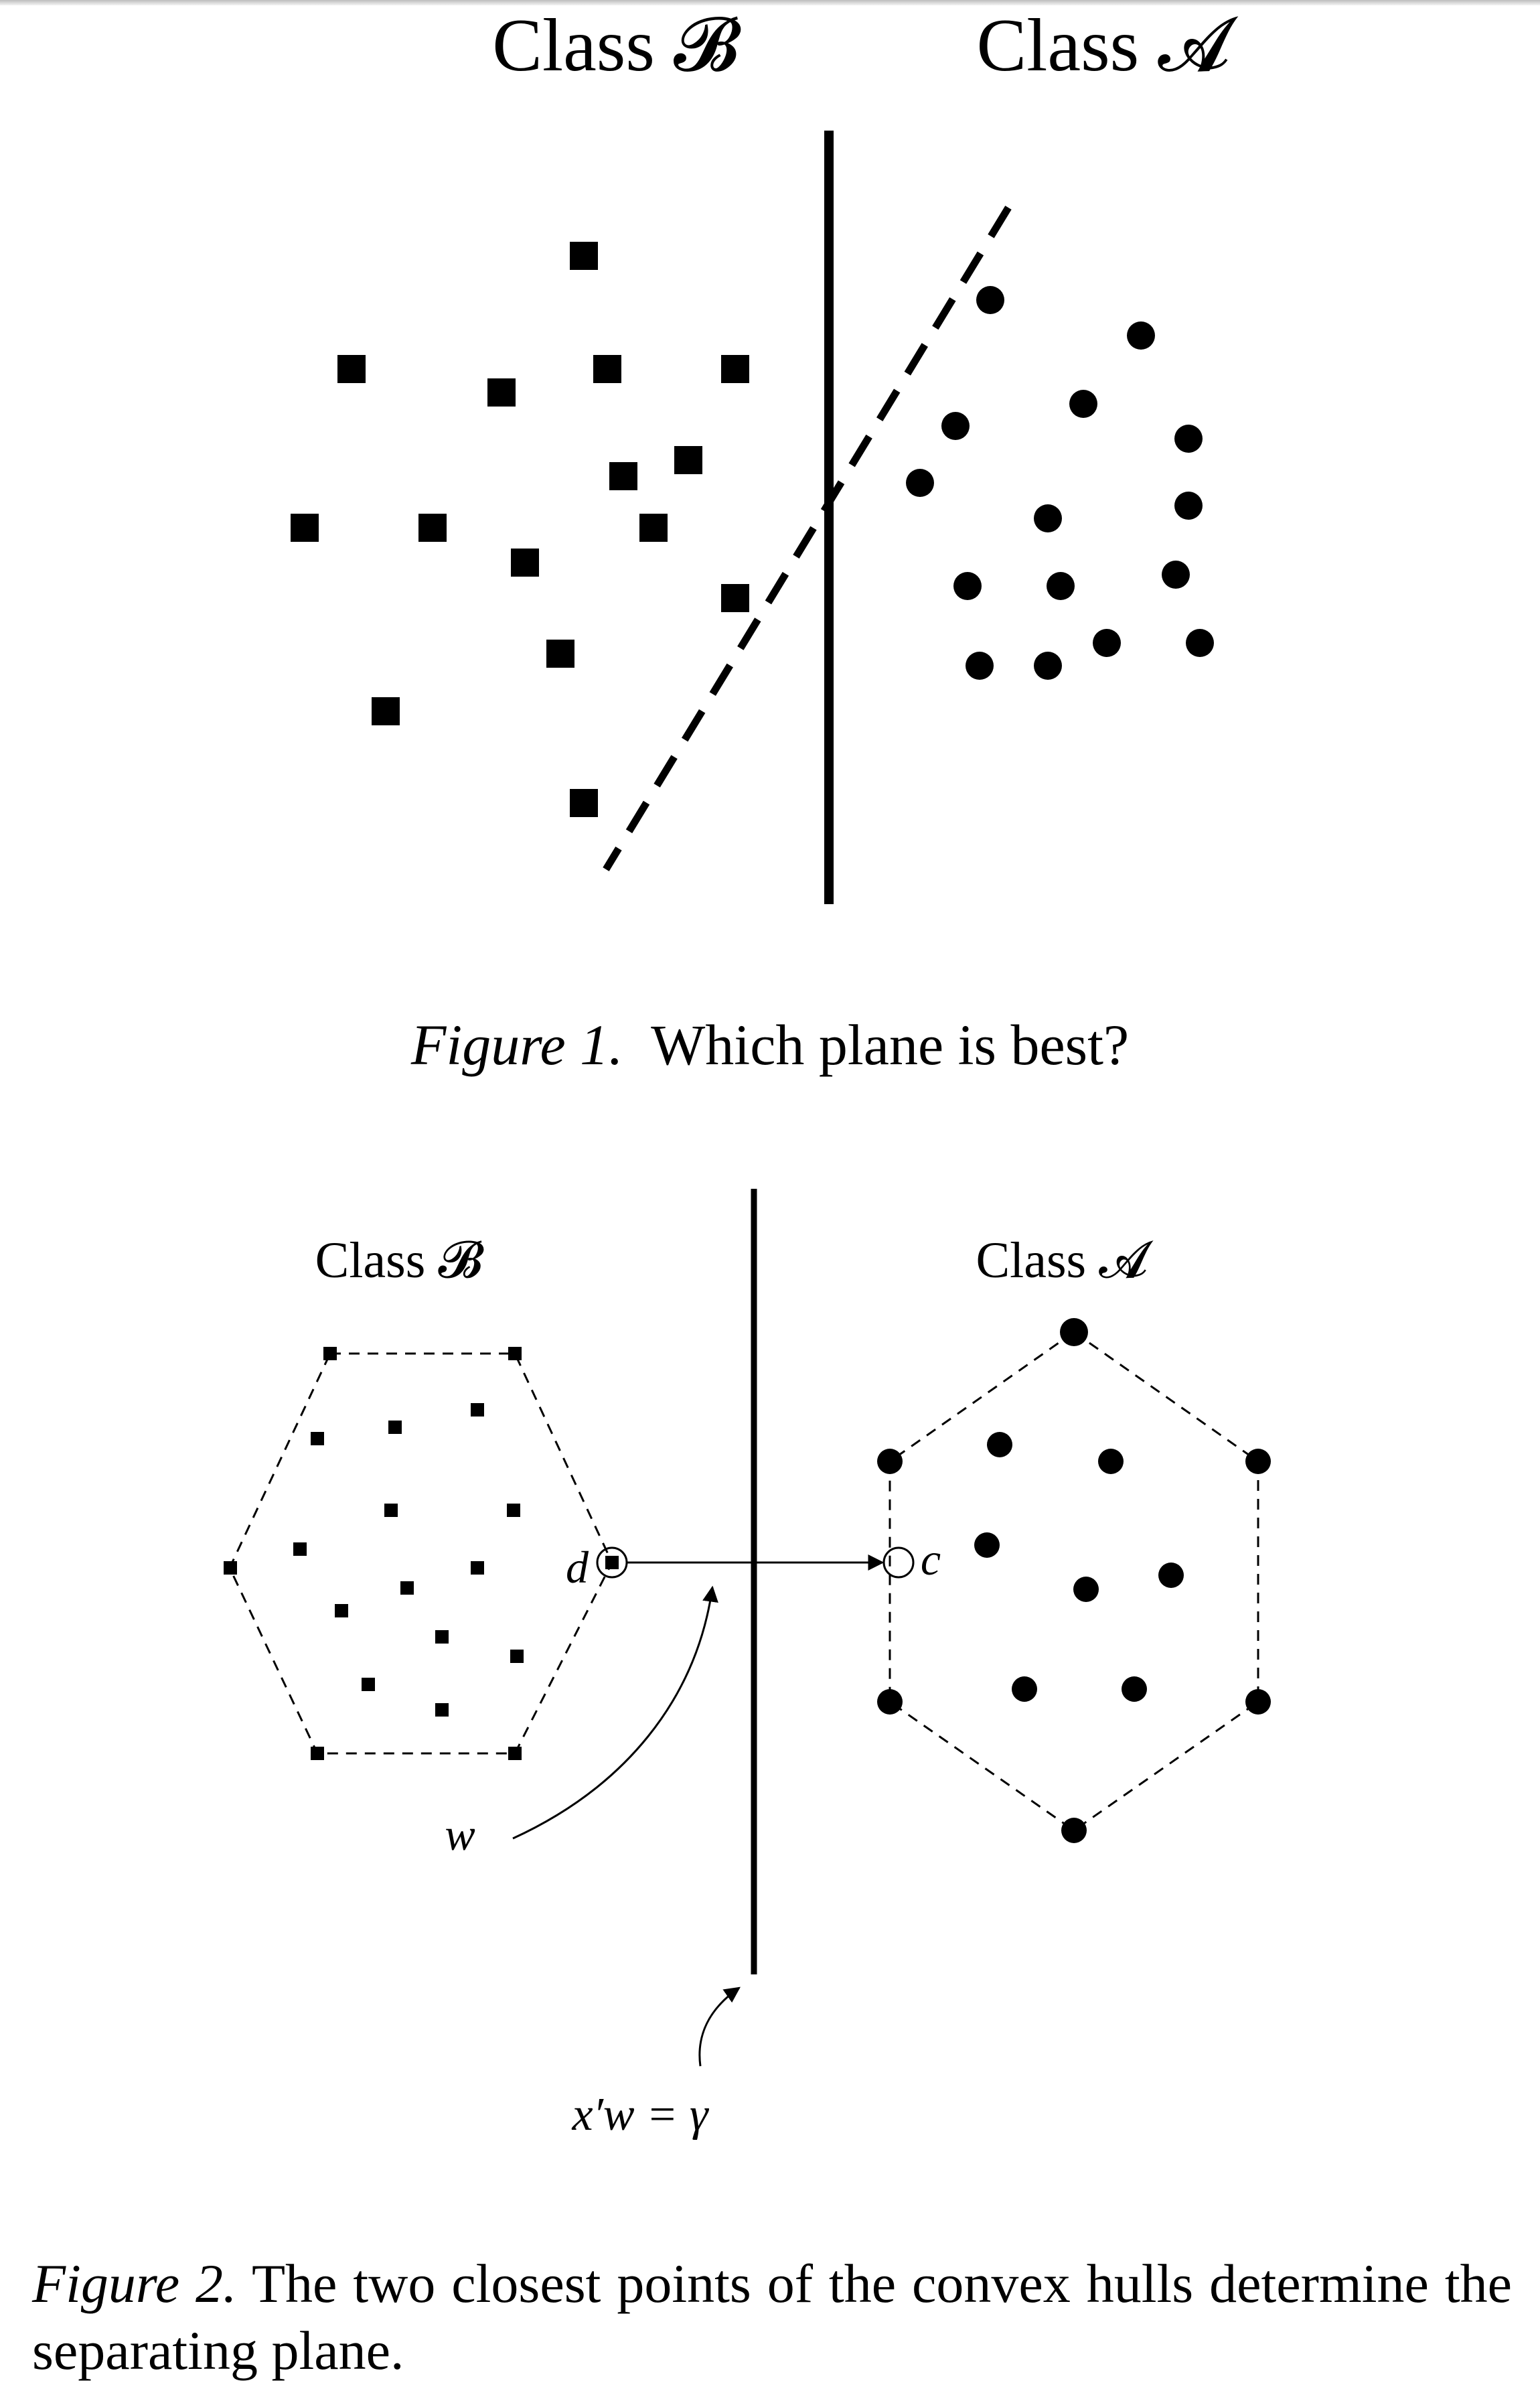  Describe the element at coordinates (931, 1559) in the screenshot. I see `point-c-label: c` at that location.